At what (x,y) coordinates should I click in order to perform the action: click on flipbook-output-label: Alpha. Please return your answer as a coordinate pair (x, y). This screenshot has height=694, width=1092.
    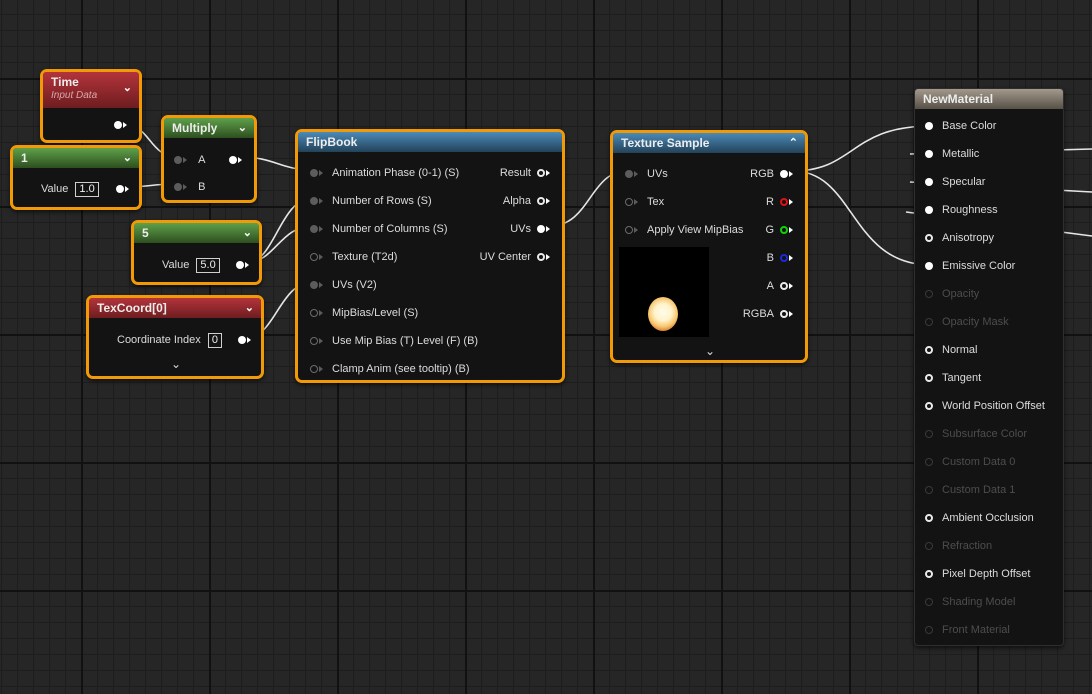
    Looking at the image, I should click on (516, 201).